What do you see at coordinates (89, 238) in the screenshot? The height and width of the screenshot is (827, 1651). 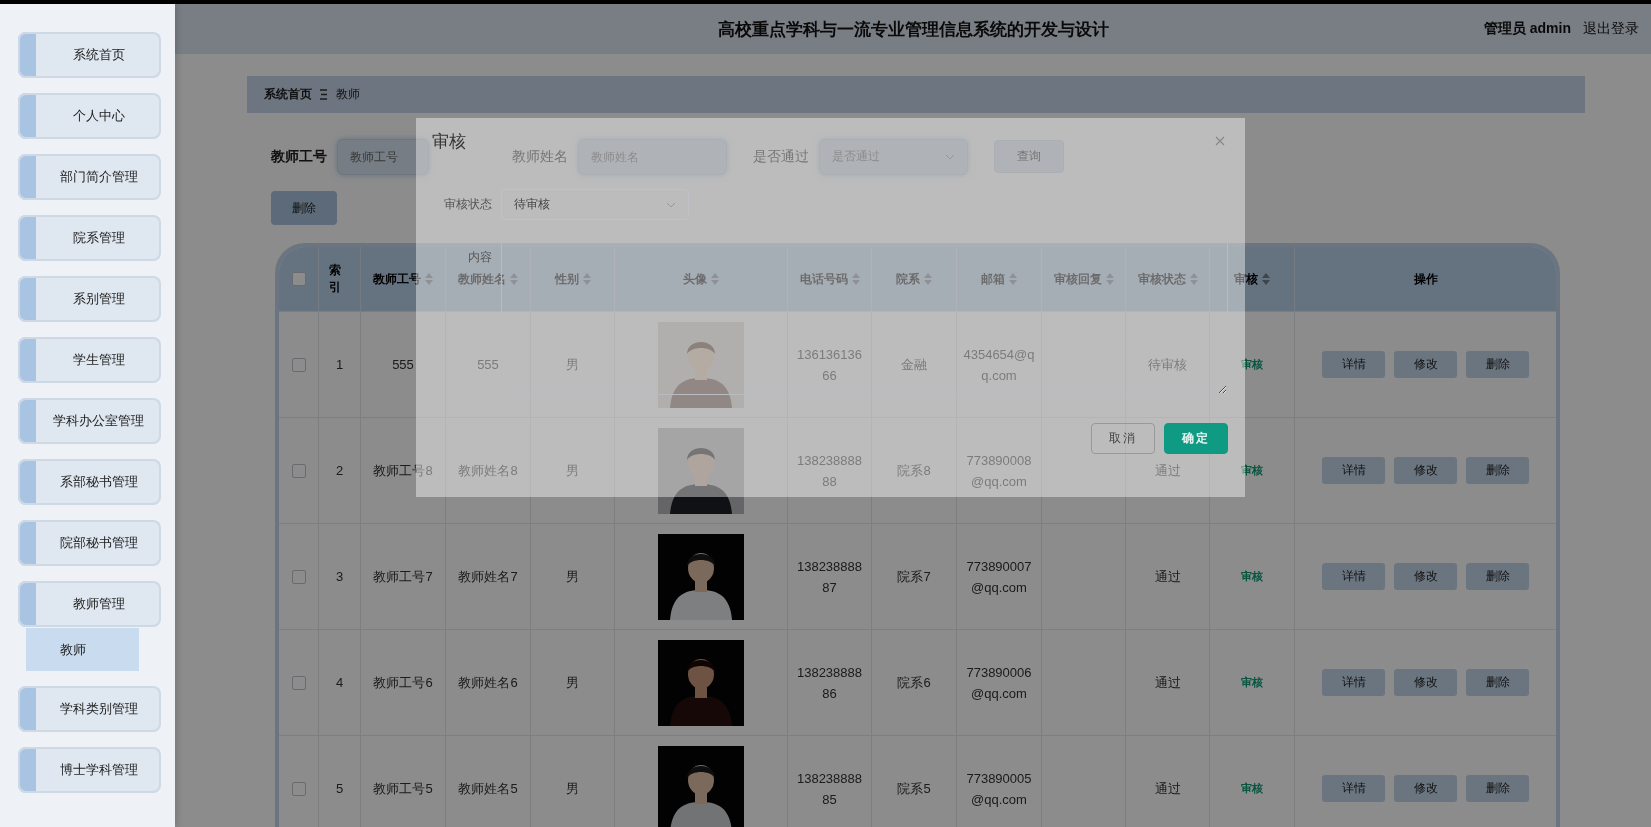 I see `sidebar-item: 院系管理` at bounding box center [89, 238].